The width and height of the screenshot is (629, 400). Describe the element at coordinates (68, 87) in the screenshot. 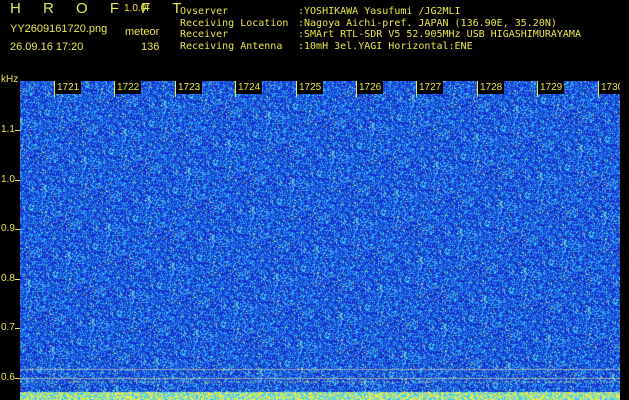

I see `x-tick-label: 1721` at that location.